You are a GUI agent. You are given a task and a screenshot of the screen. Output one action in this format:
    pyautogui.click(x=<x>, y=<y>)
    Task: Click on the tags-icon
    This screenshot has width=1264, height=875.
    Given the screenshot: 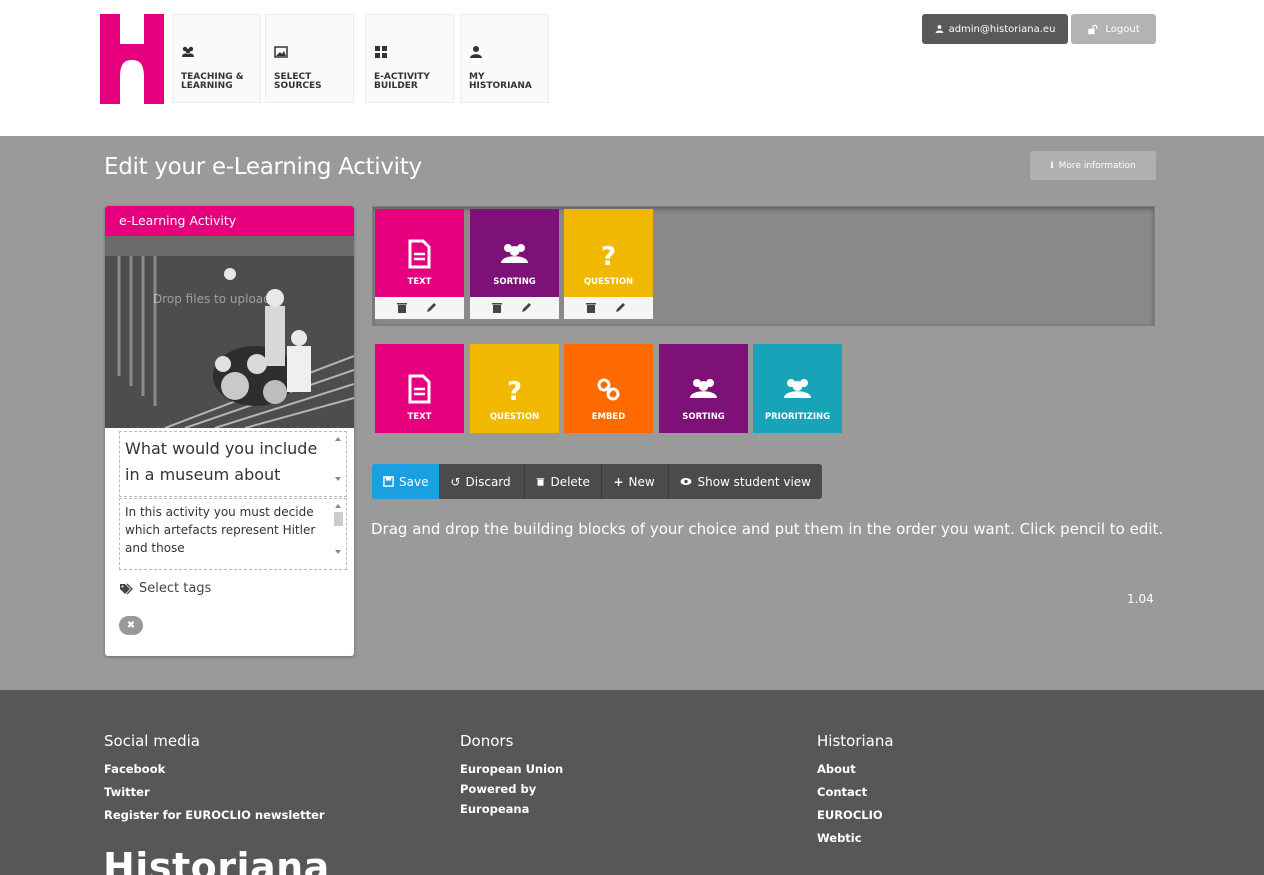 What is the action you would take?
    pyautogui.click(x=126, y=588)
    